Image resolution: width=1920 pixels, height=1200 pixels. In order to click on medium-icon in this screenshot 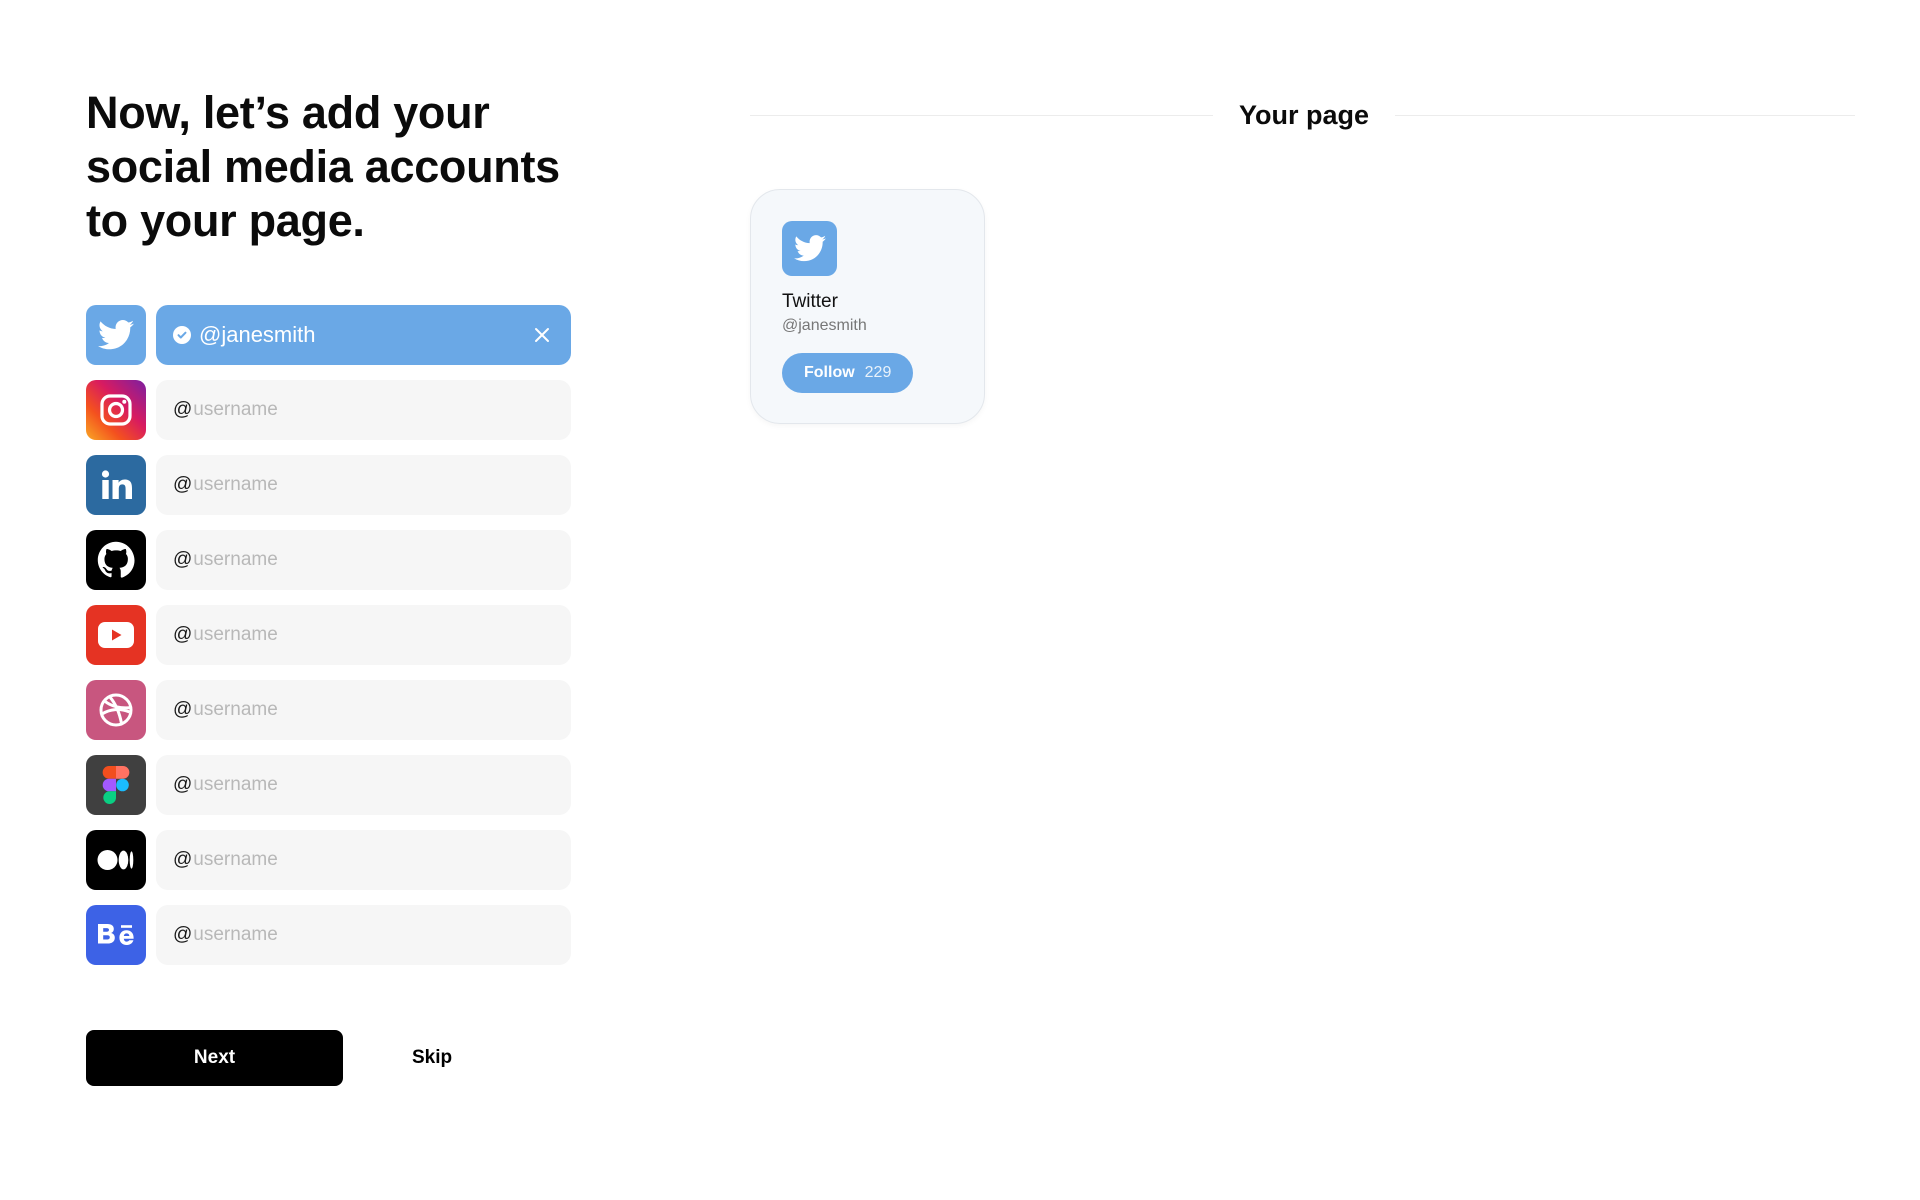, I will do `click(116, 860)`.